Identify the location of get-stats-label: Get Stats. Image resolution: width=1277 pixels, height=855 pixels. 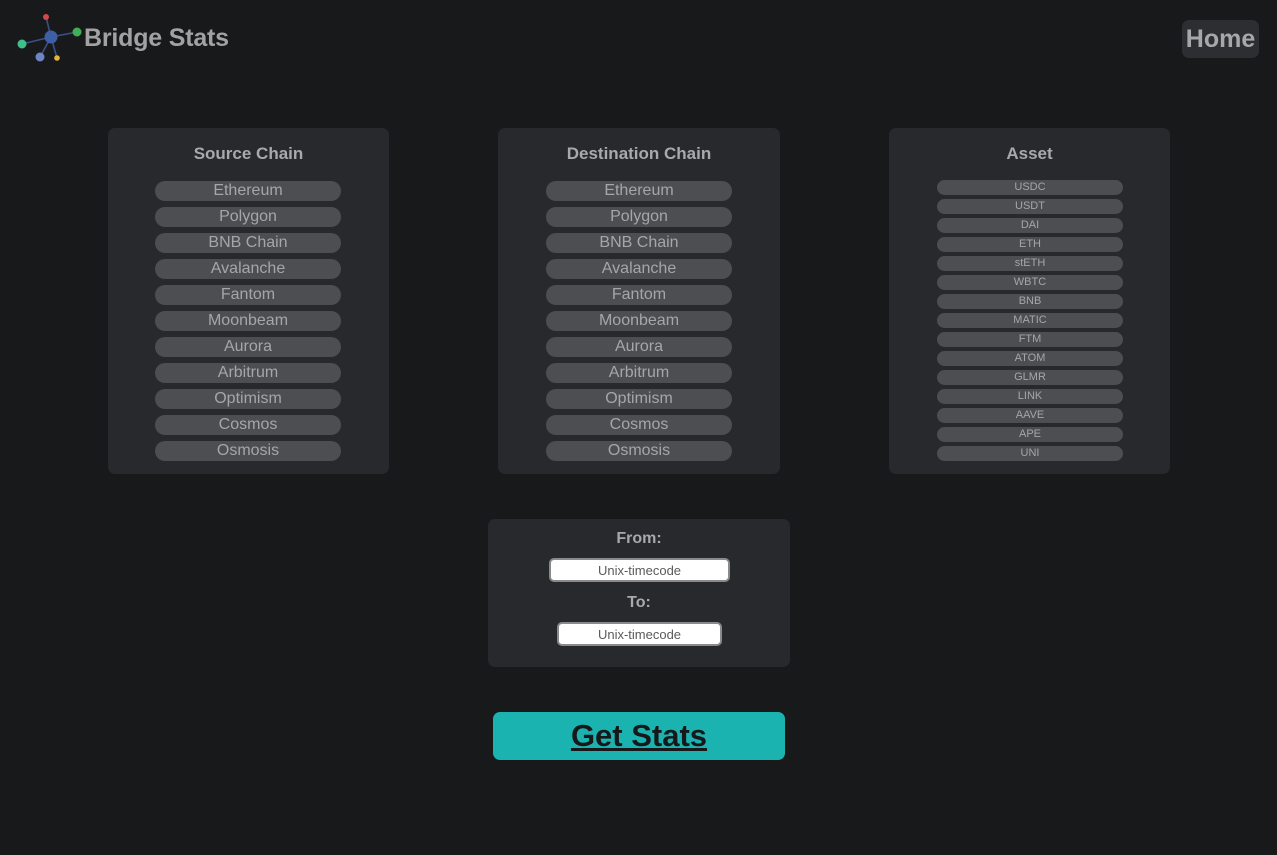
(639, 735).